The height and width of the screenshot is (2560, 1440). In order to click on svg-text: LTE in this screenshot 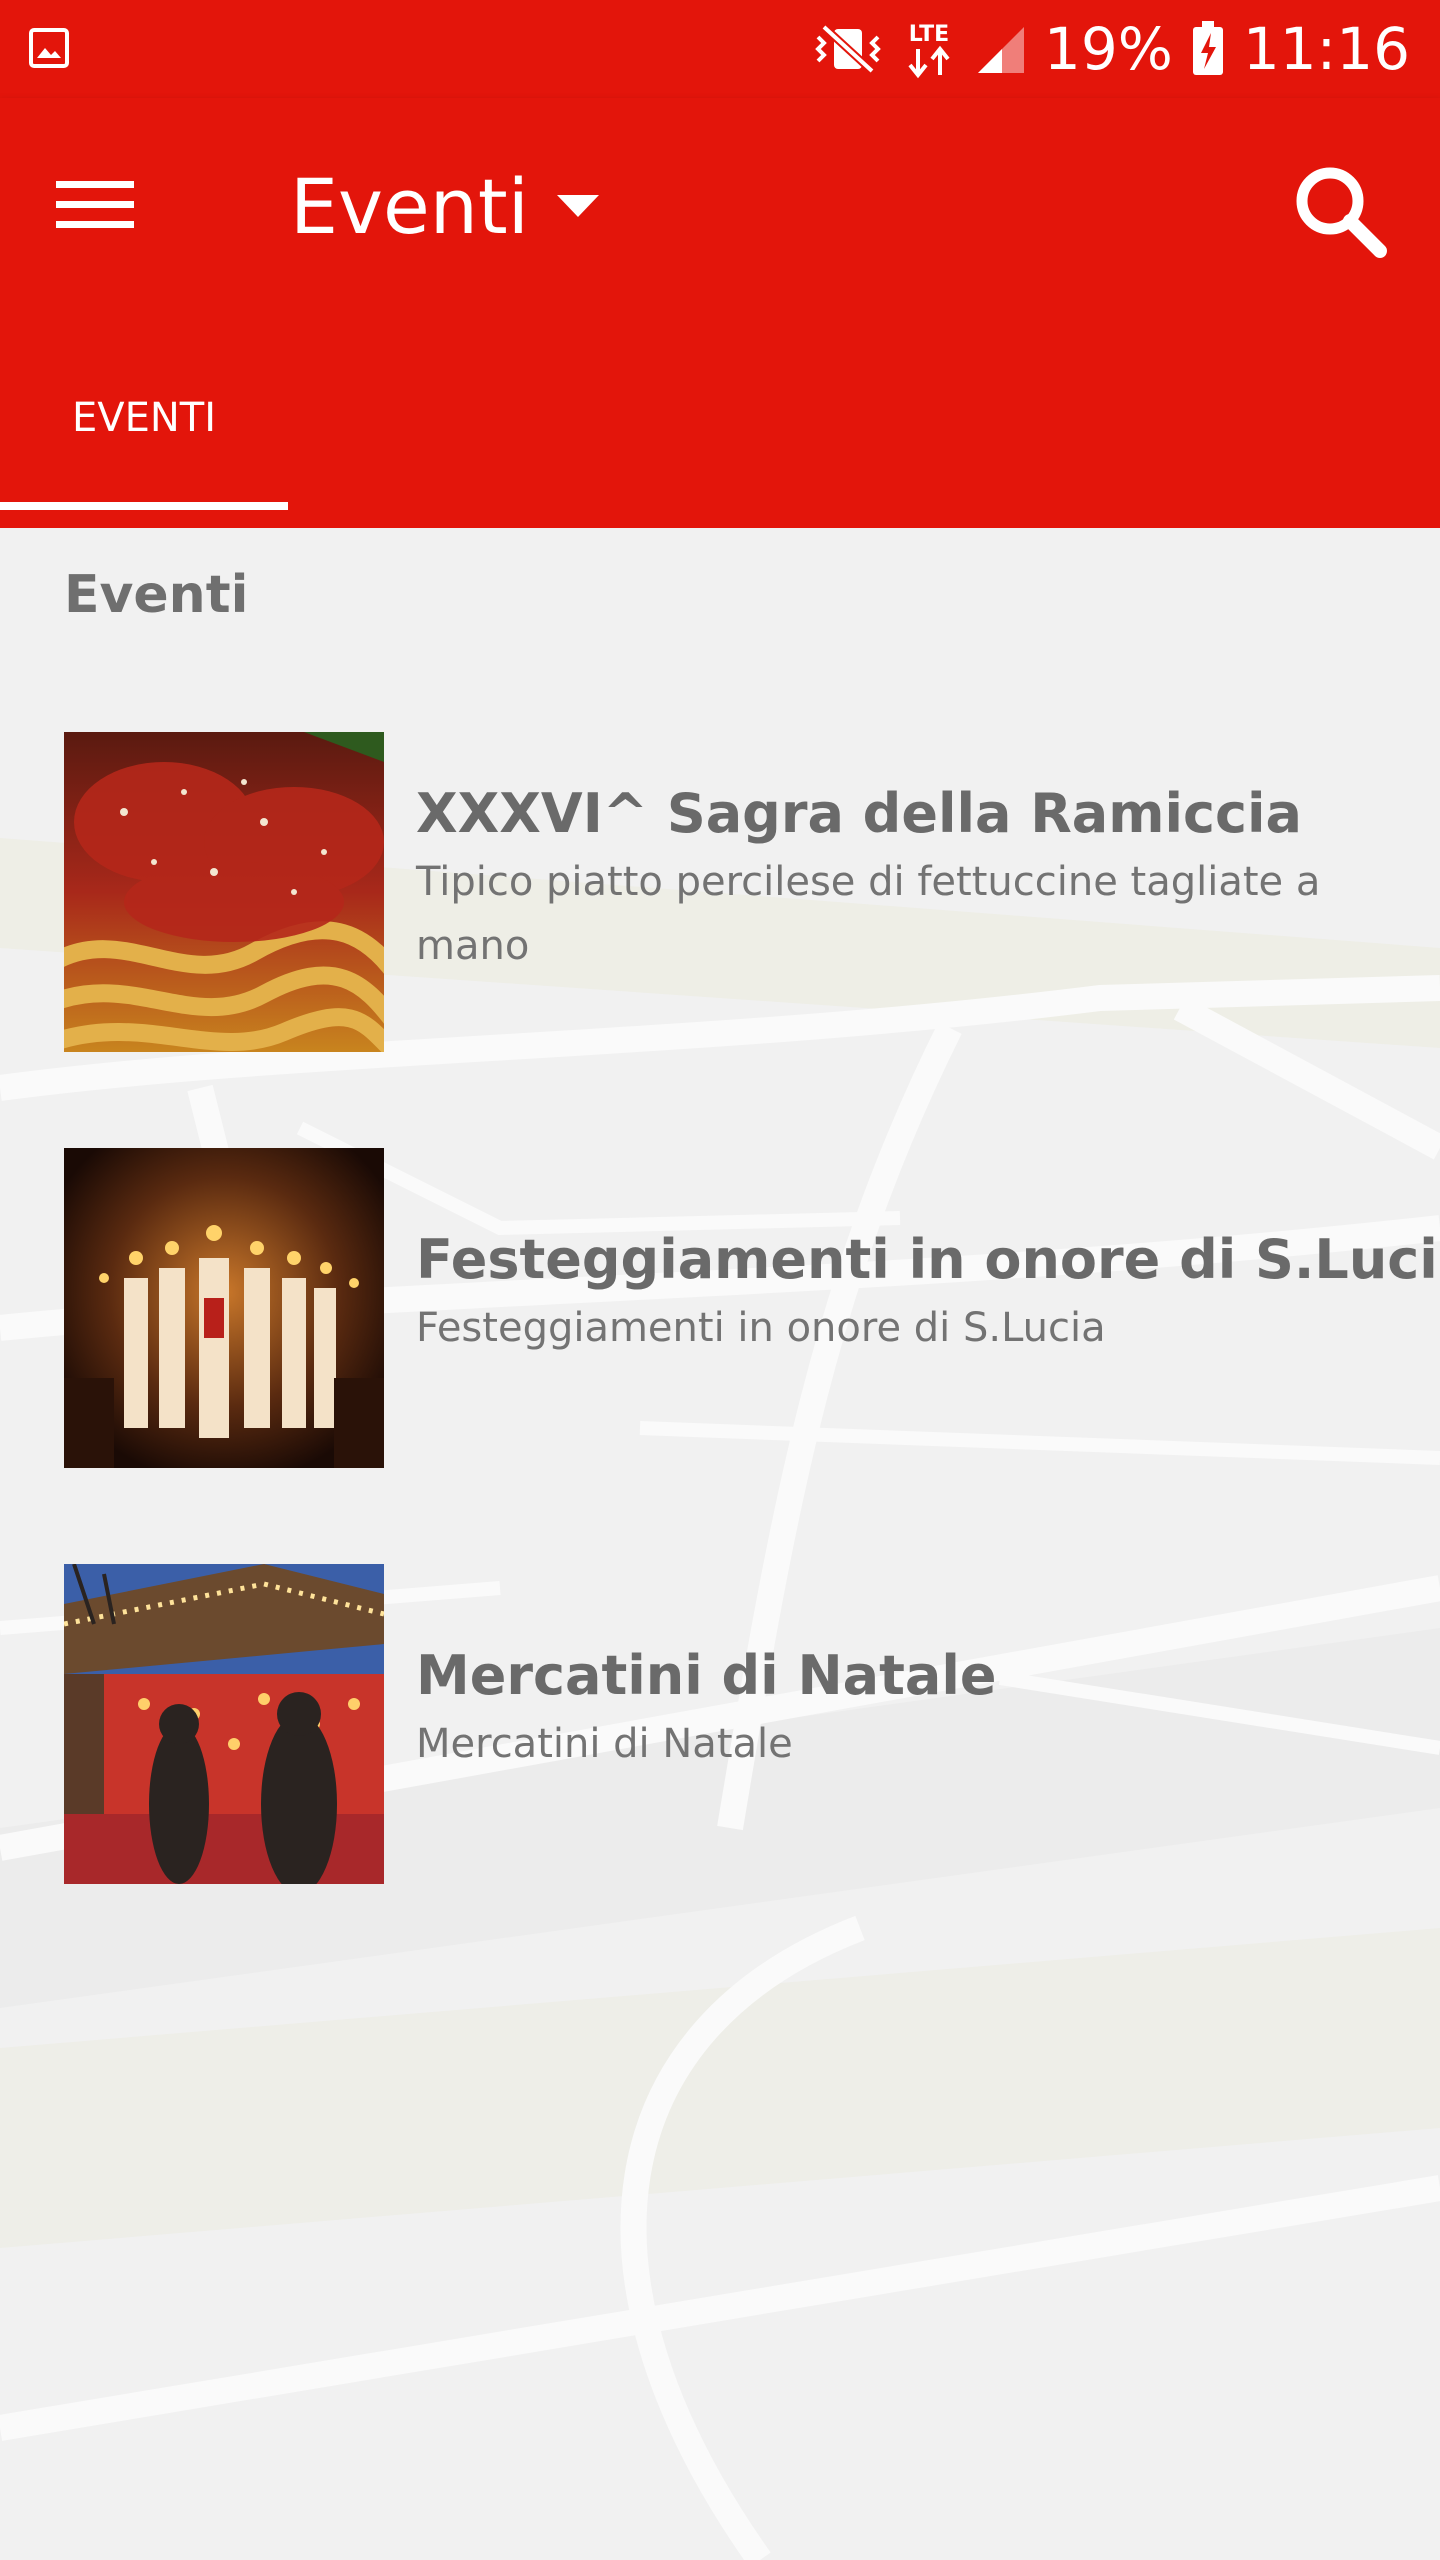, I will do `click(929, 34)`.